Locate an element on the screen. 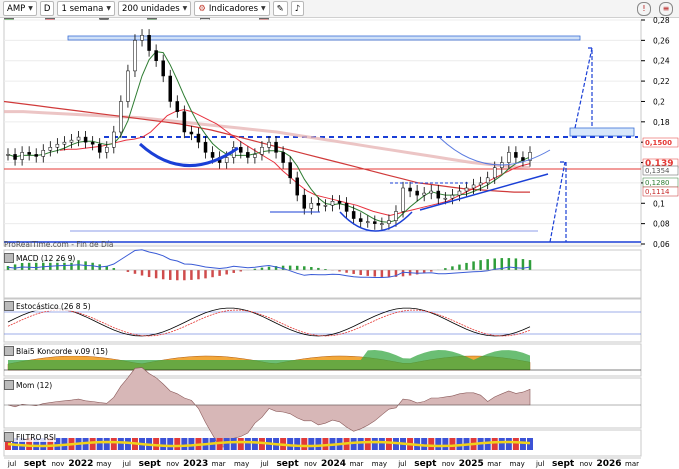 This screenshot has width=679, height=469. target-zone is located at coordinates (602, 132).